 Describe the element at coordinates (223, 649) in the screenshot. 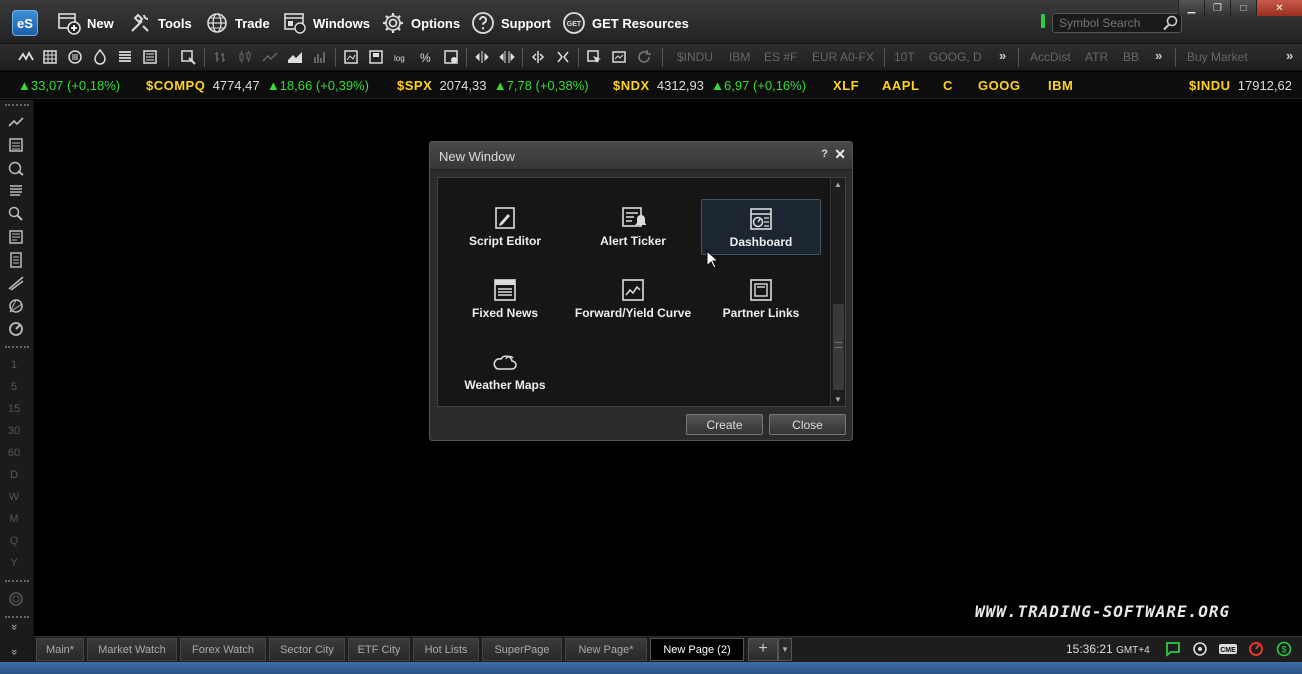

I see `tab-forex-watch: Forex Watch` at that location.